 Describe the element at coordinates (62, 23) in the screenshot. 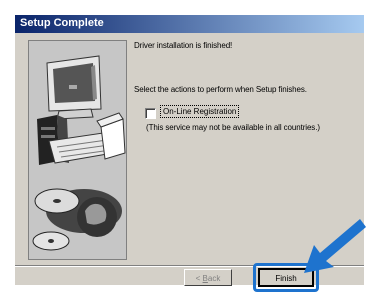

I see `dialog-title: Setup Complete` at that location.